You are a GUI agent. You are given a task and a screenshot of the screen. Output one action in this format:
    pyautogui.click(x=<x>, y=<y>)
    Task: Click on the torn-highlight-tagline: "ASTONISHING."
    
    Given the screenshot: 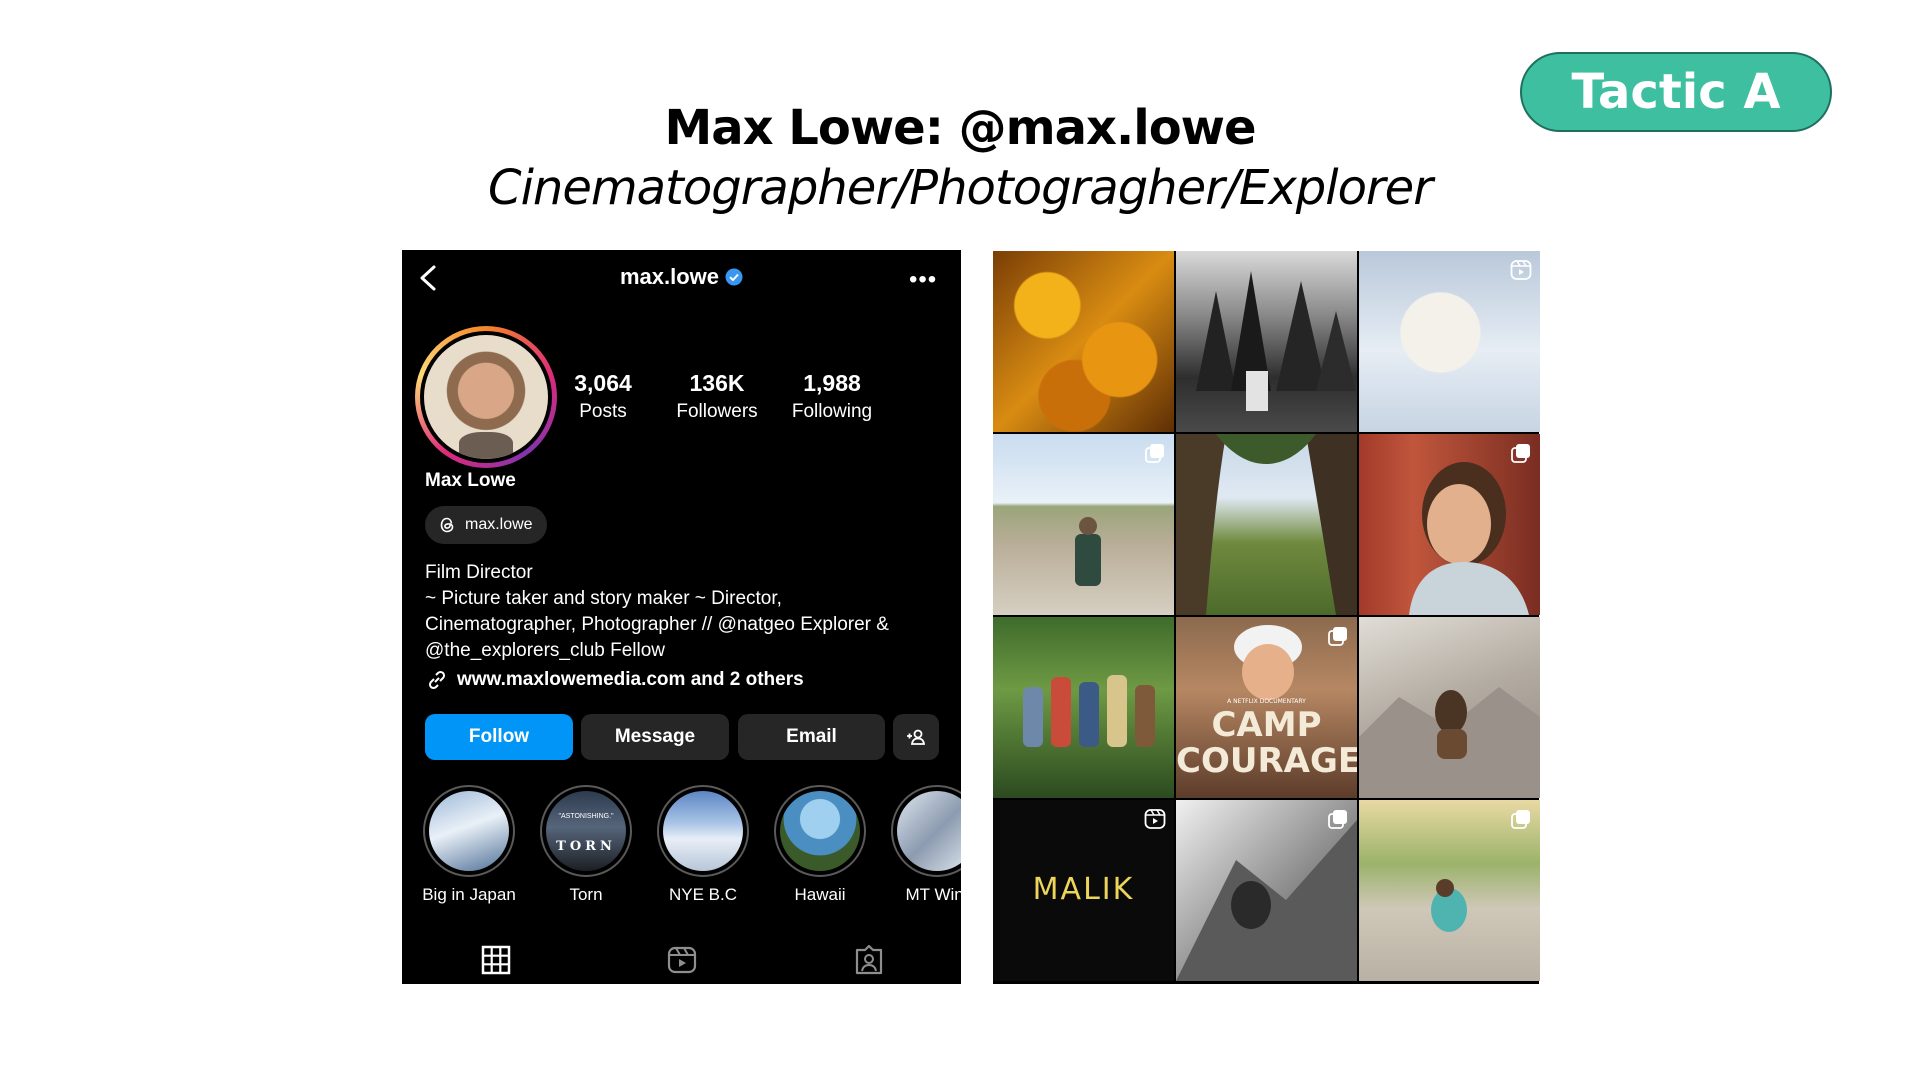 What is the action you would take?
    pyautogui.click(x=586, y=816)
    